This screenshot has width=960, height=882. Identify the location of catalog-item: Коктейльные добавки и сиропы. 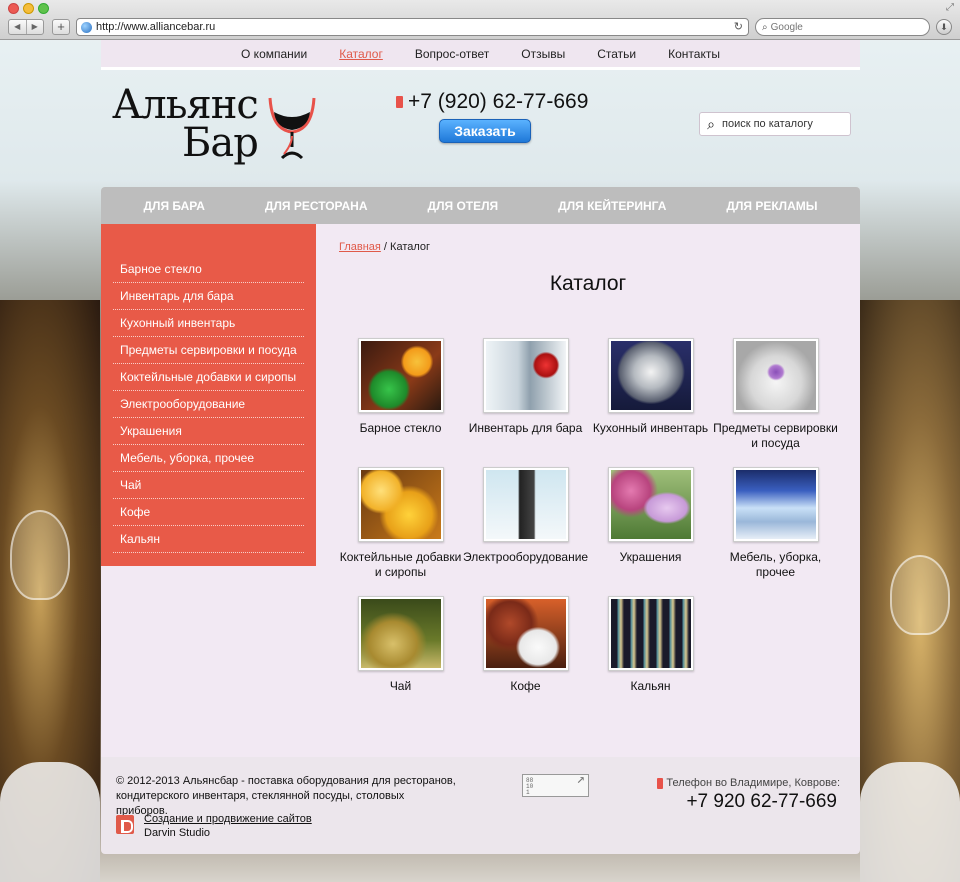
(400, 523).